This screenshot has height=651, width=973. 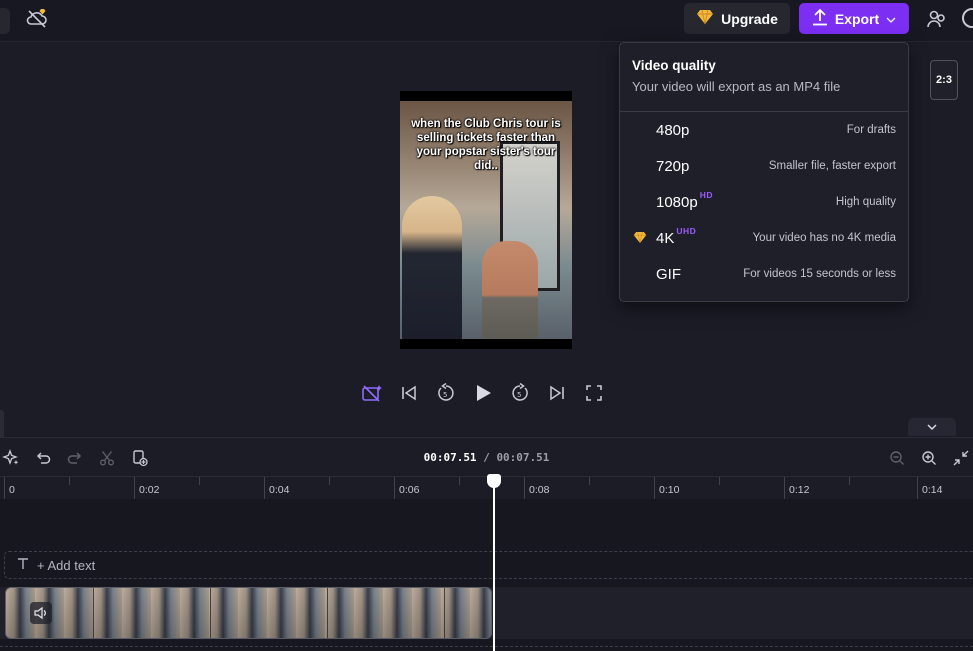 I want to click on hd-badge: HD, so click(x=706, y=195).